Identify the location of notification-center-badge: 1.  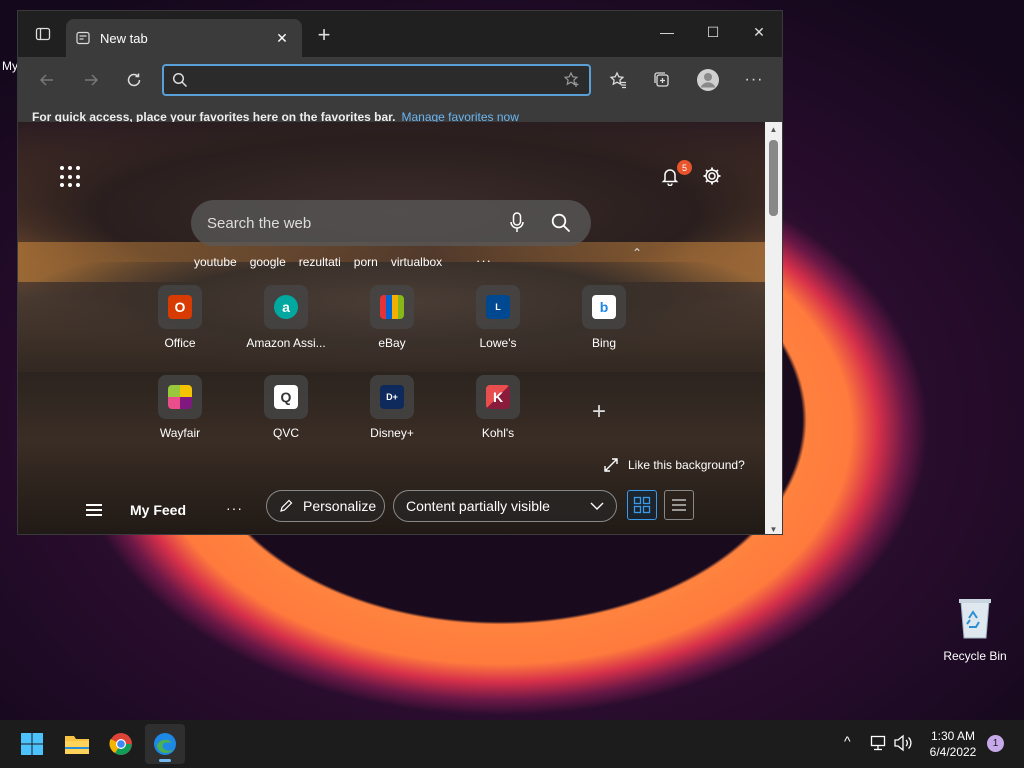
(995, 743).